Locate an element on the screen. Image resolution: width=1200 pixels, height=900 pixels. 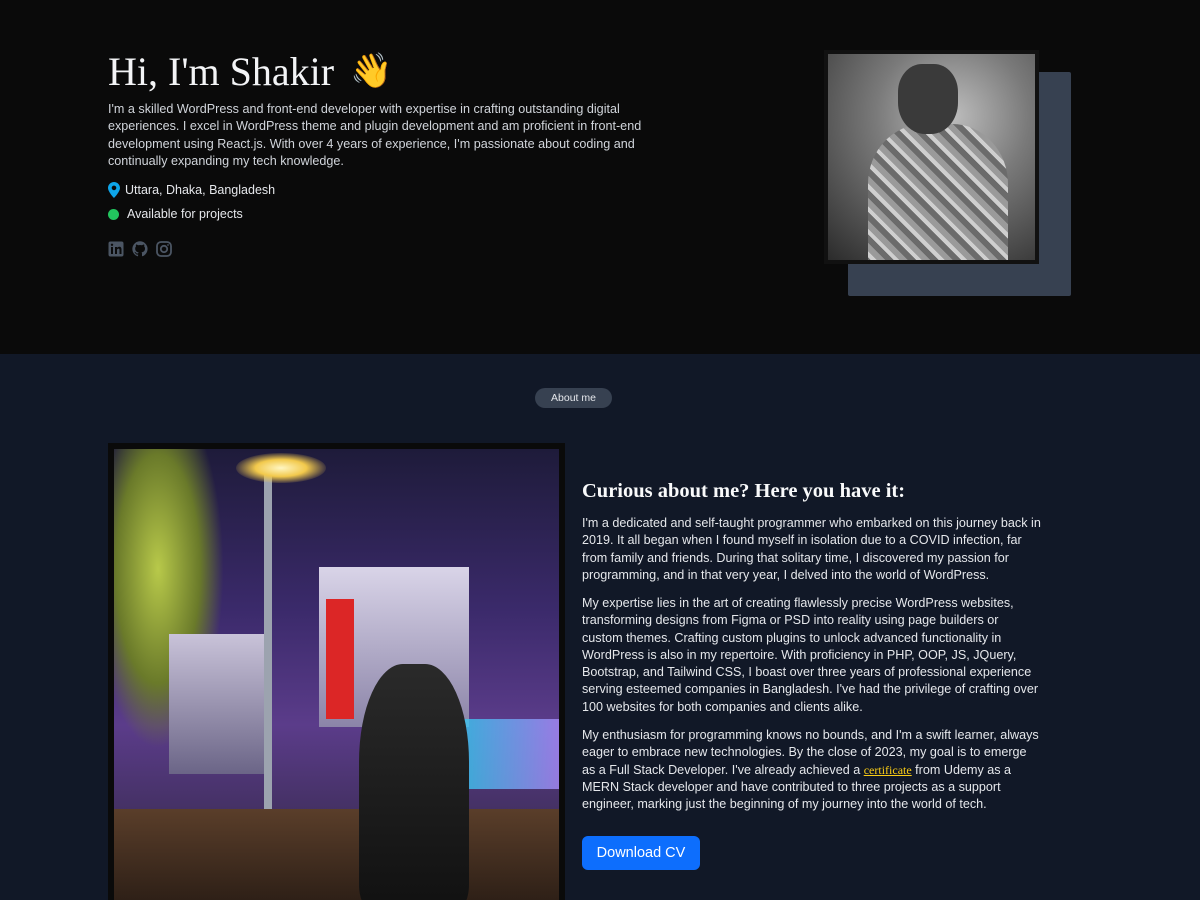
availability-text: Available for projects is located at coordinates (185, 214).